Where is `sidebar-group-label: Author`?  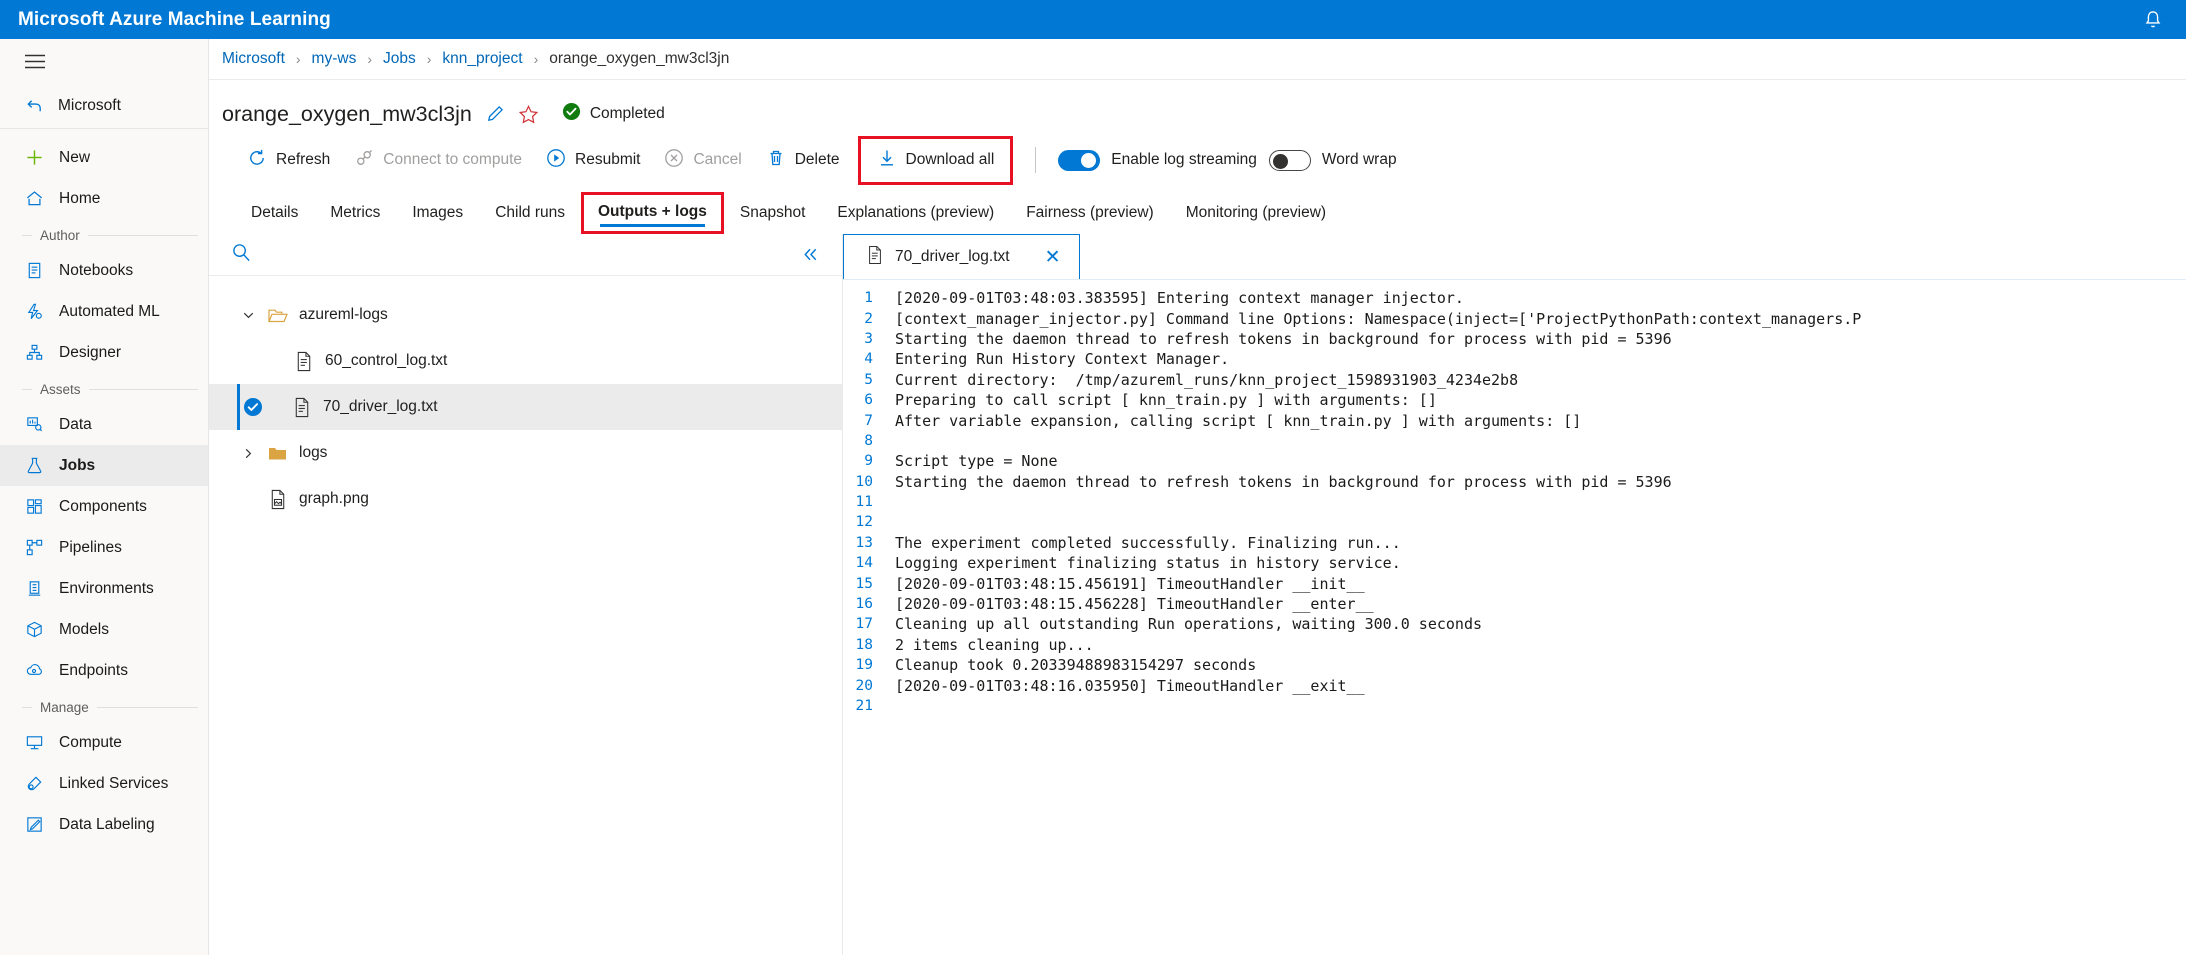 sidebar-group-label: Author is located at coordinates (60, 235).